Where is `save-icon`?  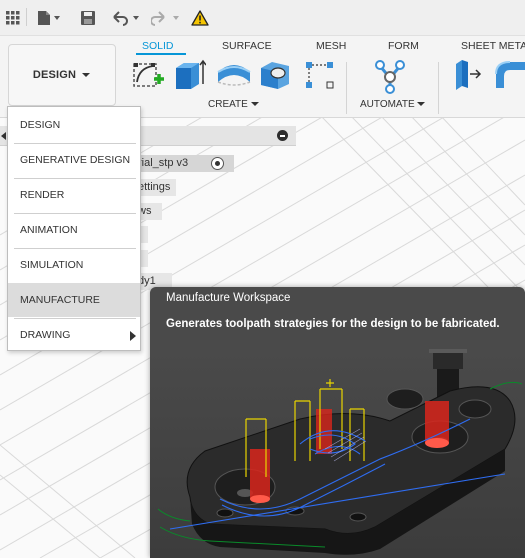
save-icon is located at coordinates (88, 18).